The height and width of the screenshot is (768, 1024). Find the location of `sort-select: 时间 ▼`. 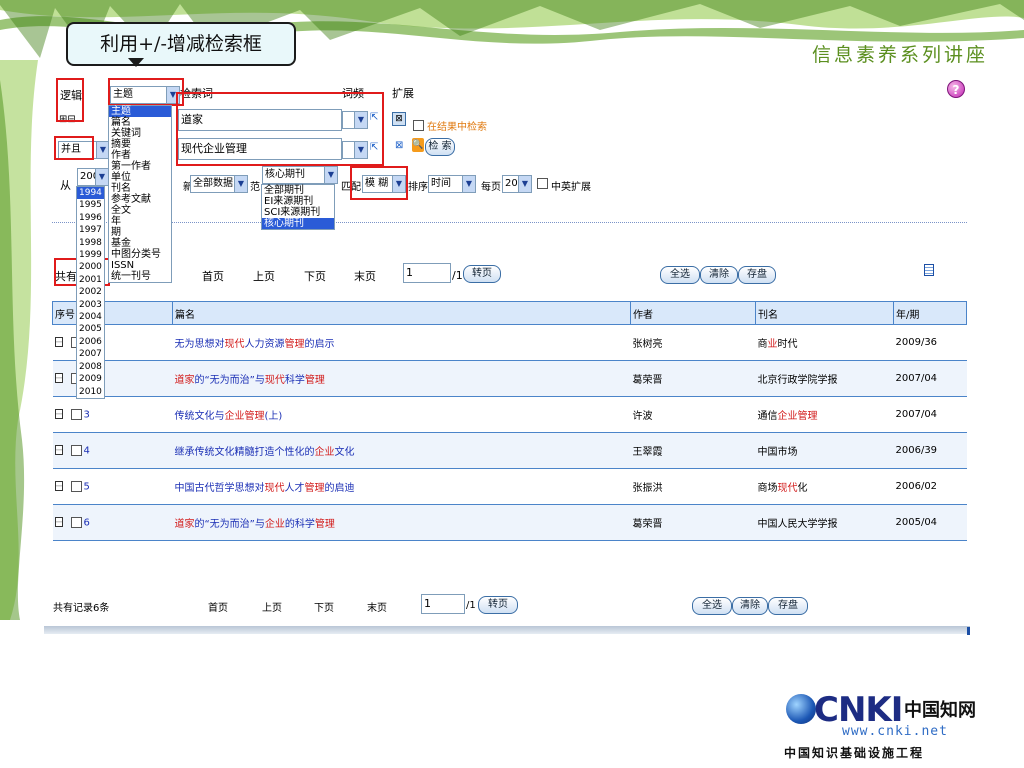

sort-select: 时间 ▼ is located at coordinates (452, 184).